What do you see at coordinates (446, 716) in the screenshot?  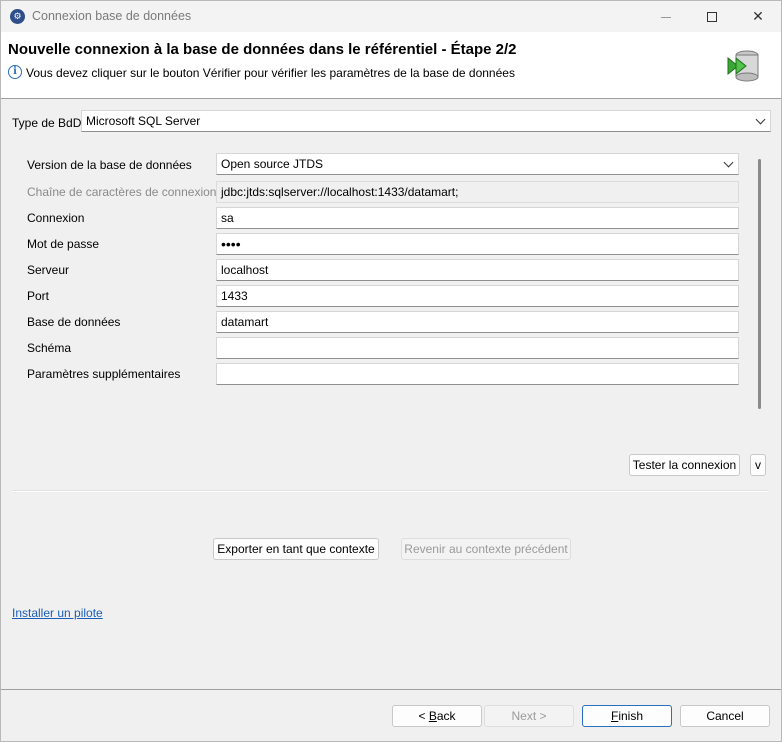 I see `back-label-rest: ack` at bounding box center [446, 716].